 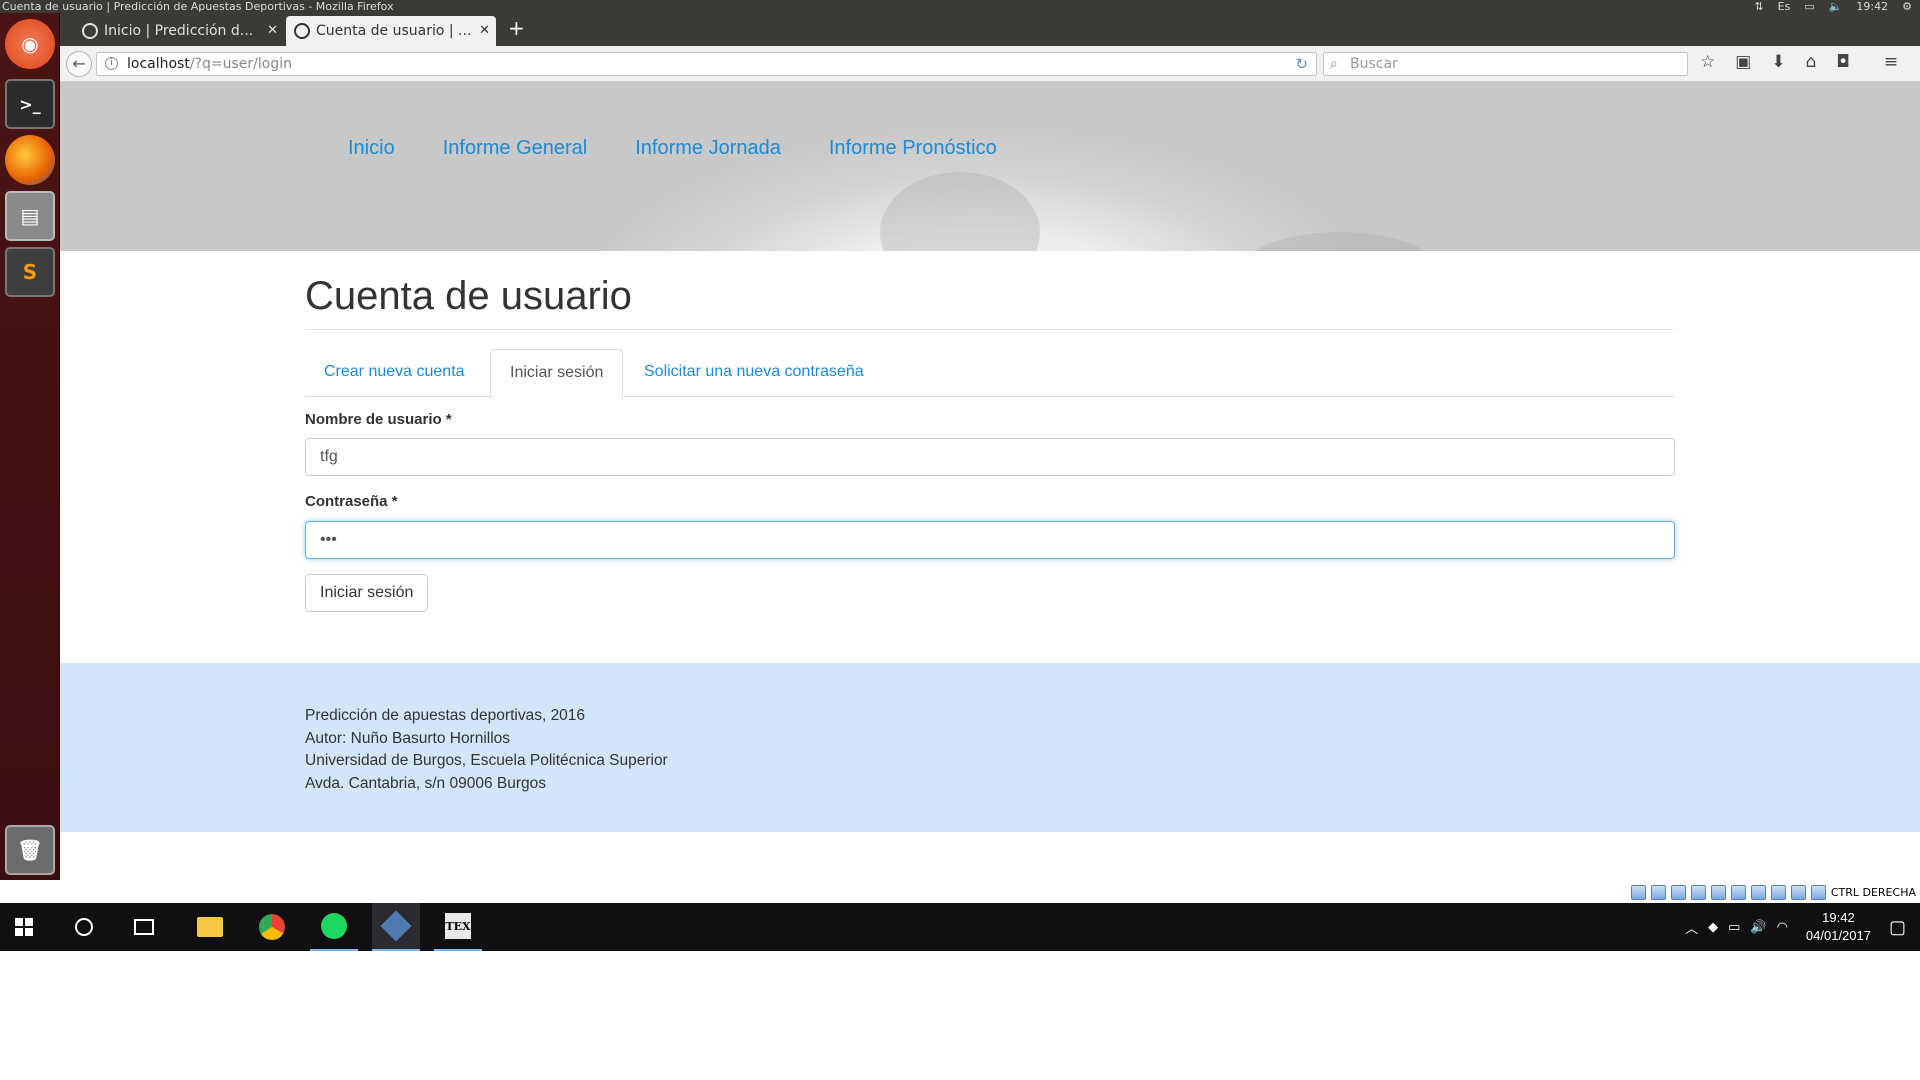 What do you see at coordinates (79, 64) in the screenshot?
I see `back-arrow-icon: ←` at bounding box center [79, 64].